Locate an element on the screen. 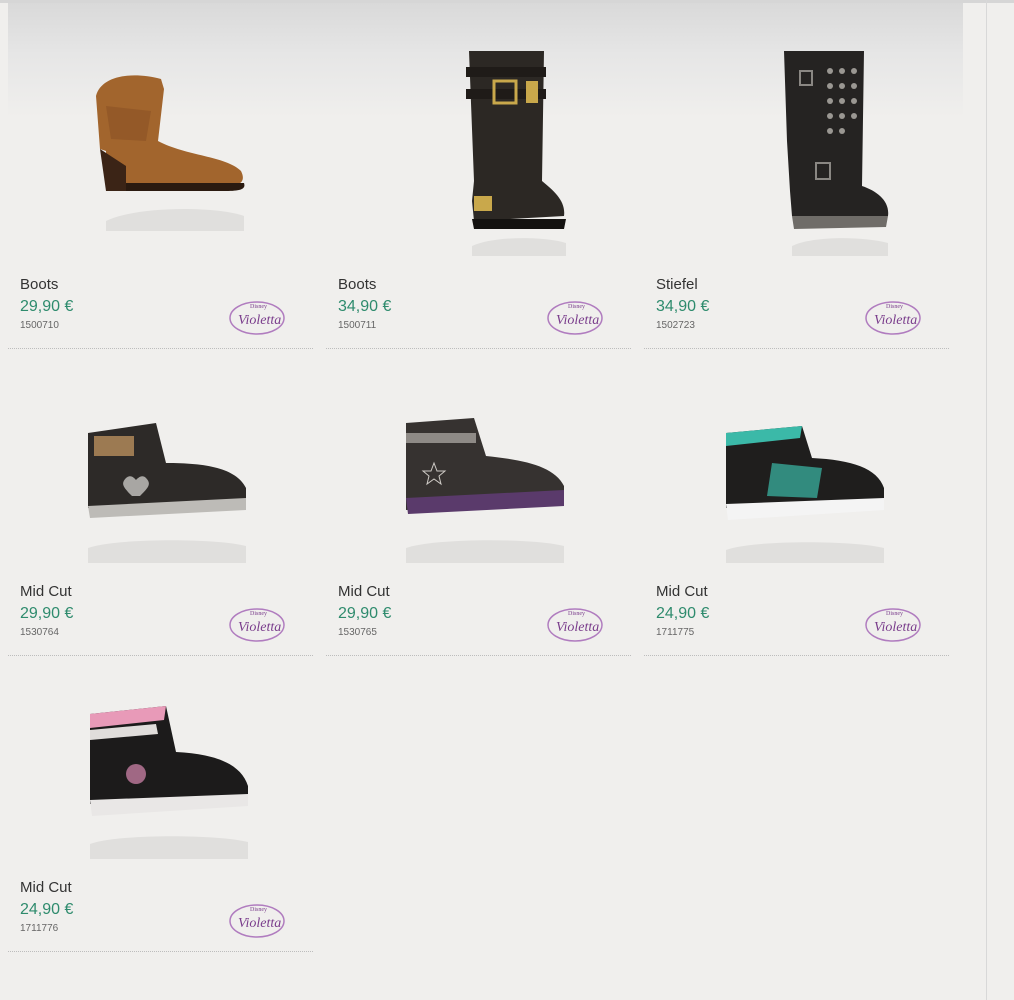 The height and width of the screenshot is (1000, 1014). product-sku: 1500711 is located at coordinates (357, 325).